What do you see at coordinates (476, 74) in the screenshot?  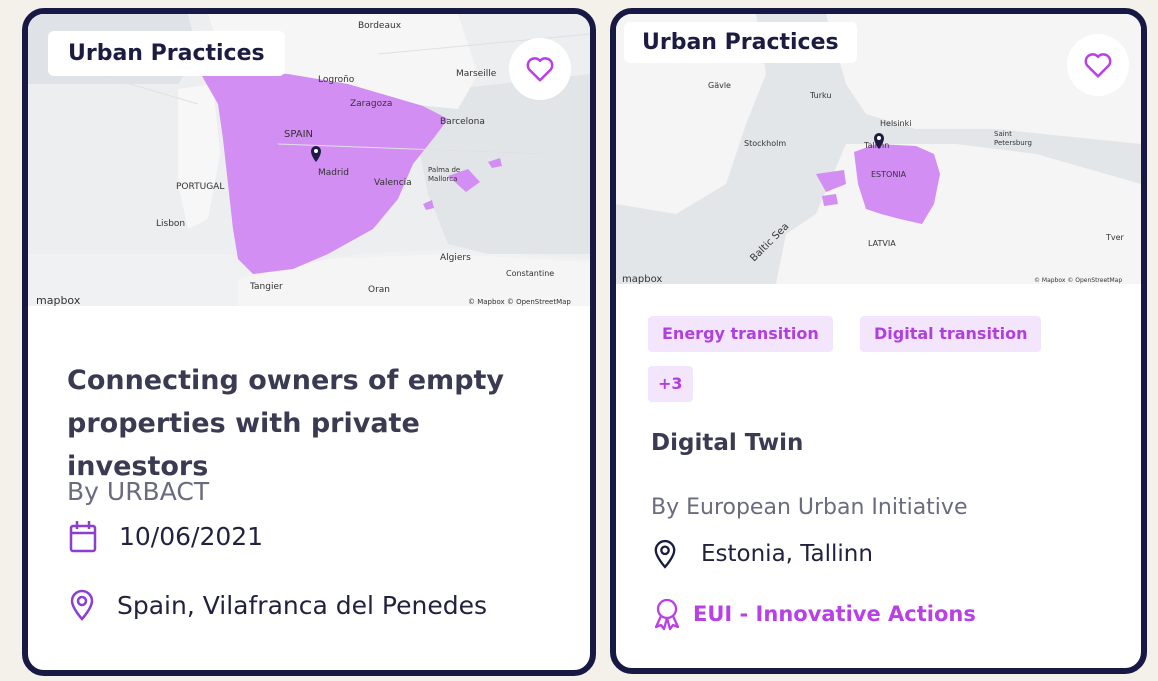 I see `svg-text: Marseille` at bounding box center [476, 74].